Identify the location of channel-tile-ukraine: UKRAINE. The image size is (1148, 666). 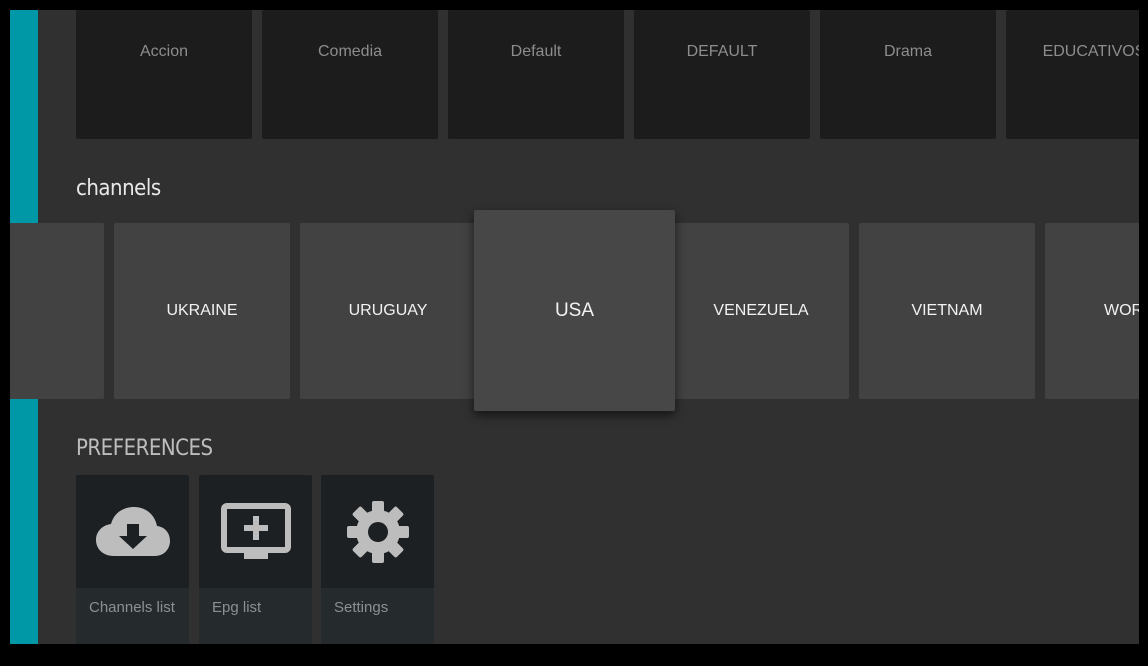
(202, 311).